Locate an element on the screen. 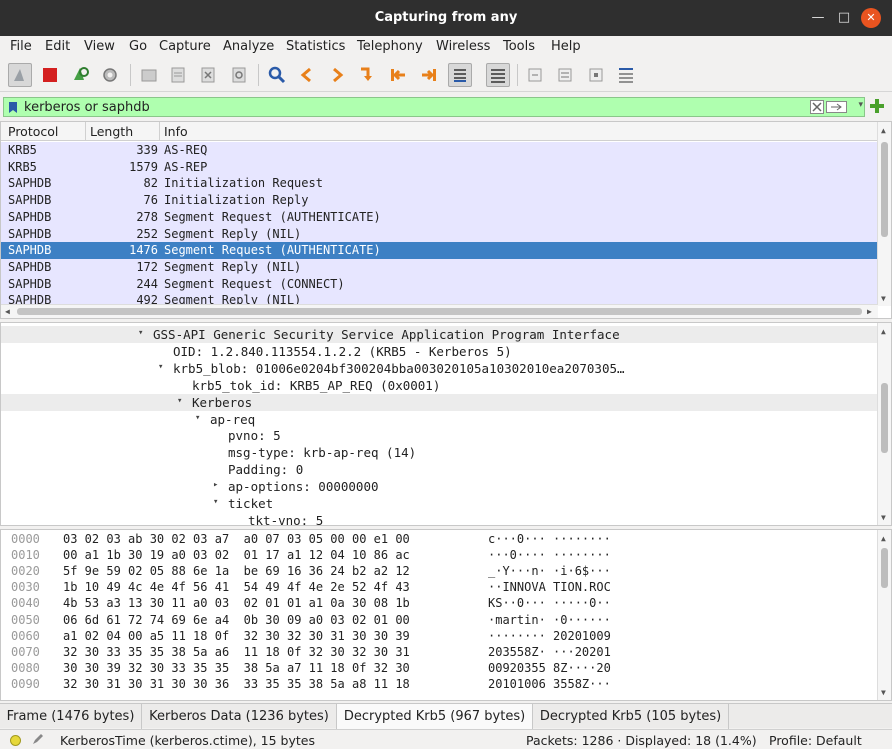 This screenshot has height=749, width=892. packet-row: SAPHDB 172 Segment Reply (NIL) is located at coordinates (439, 267).